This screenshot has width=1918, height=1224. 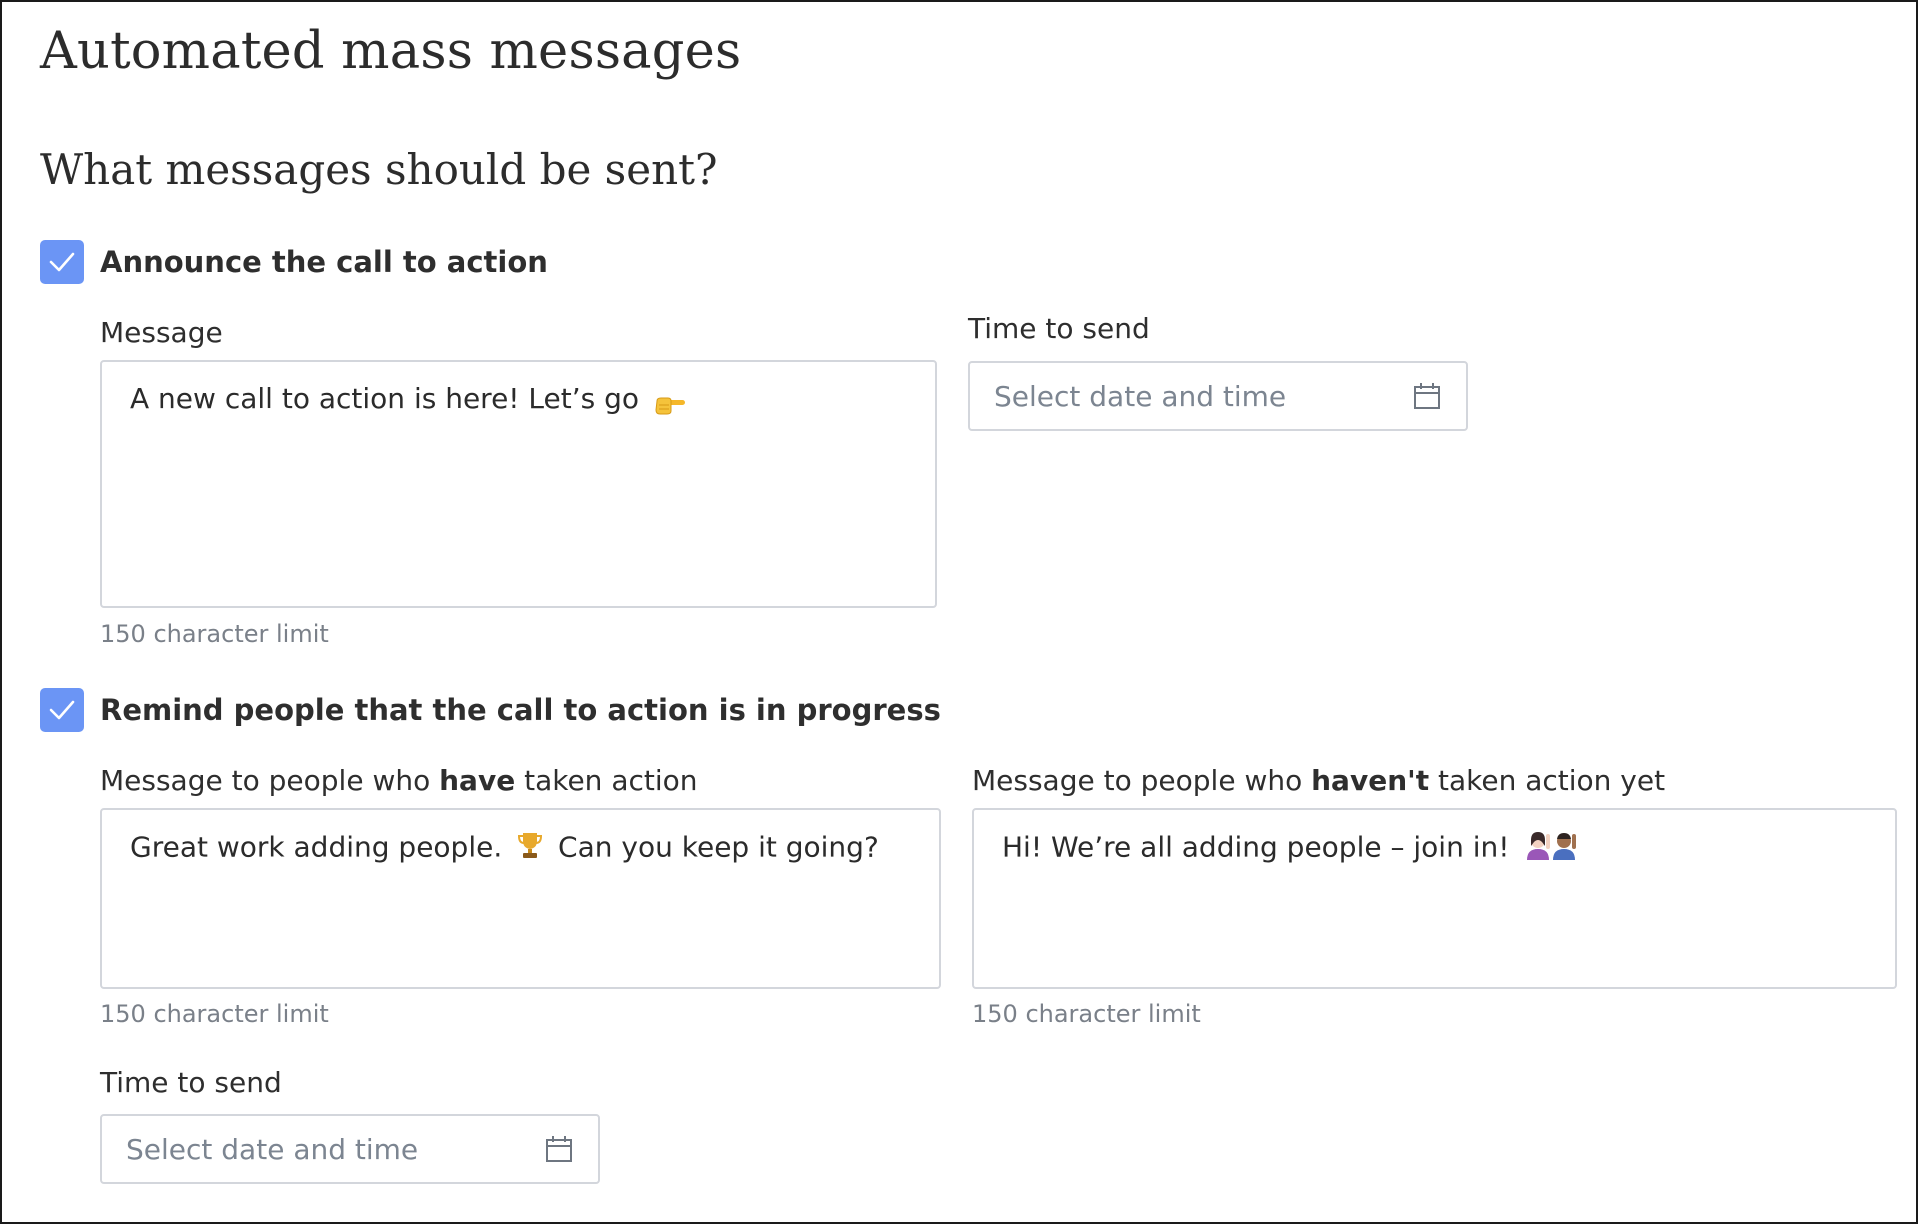 I want to click on havent-message-text: Hi! We’re all adding people – join in!, so click(x=1256, y=847).